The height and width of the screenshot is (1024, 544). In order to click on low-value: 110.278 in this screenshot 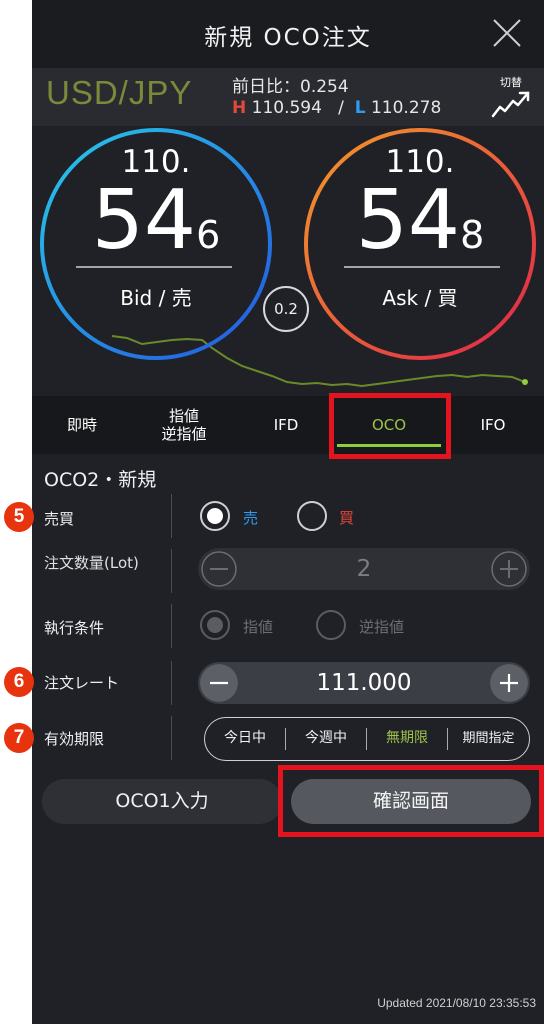, I will do `click(406, 108)`.